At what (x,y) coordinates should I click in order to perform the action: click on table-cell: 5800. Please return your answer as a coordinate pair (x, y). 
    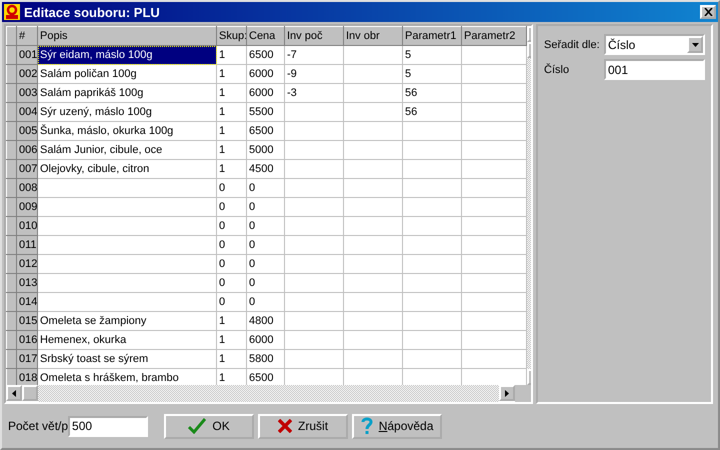
    Looking at the image, I should click on (265, 359).